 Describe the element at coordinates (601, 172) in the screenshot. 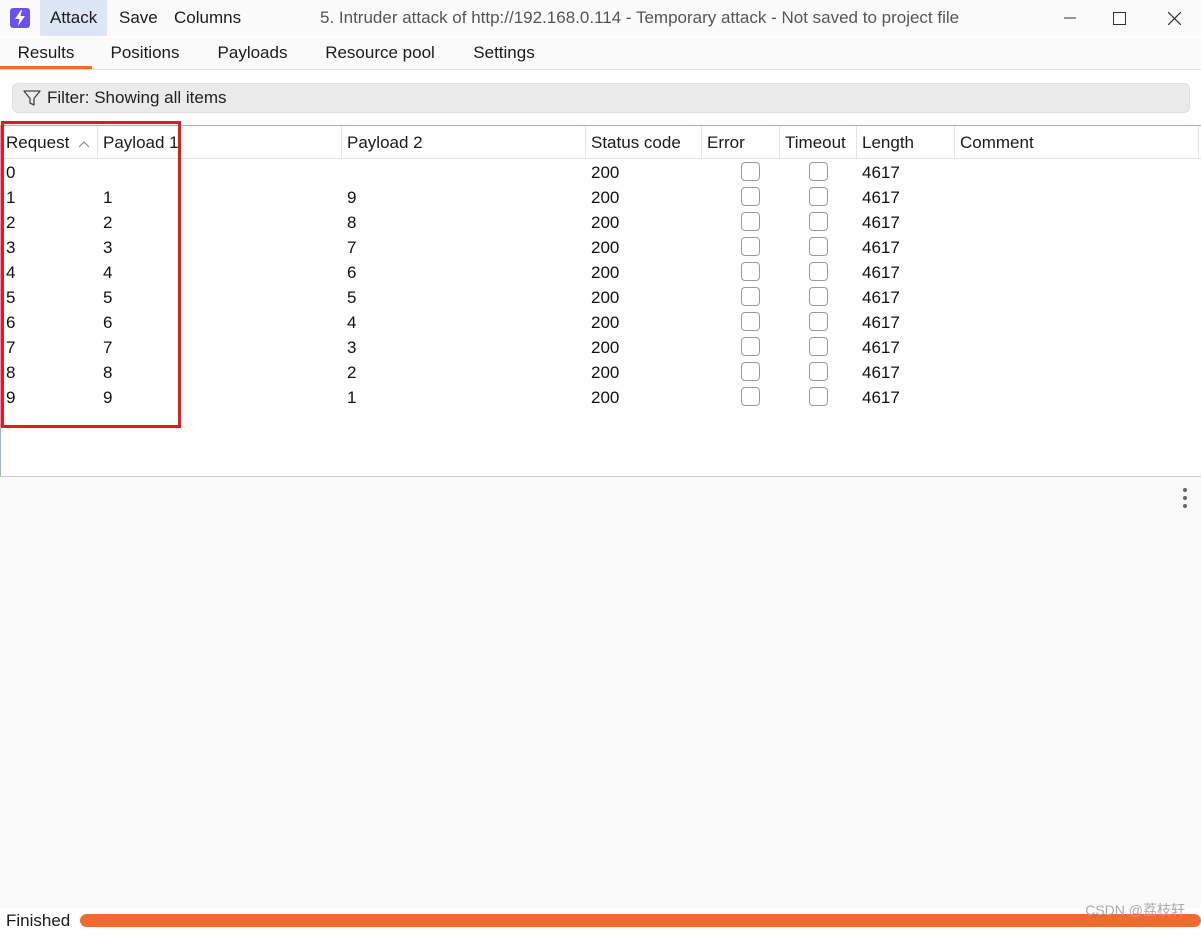

I see `table-row: 0 200 4617` at that location.